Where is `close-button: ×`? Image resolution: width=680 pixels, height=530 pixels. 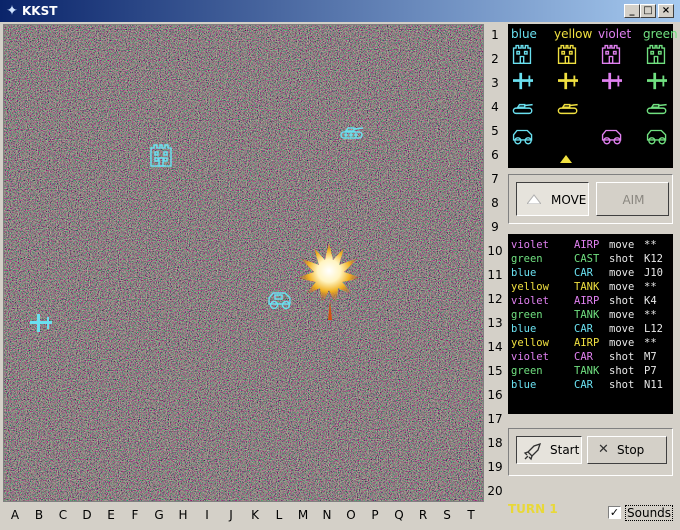 close-button: × is located at coordinates (666, 11).